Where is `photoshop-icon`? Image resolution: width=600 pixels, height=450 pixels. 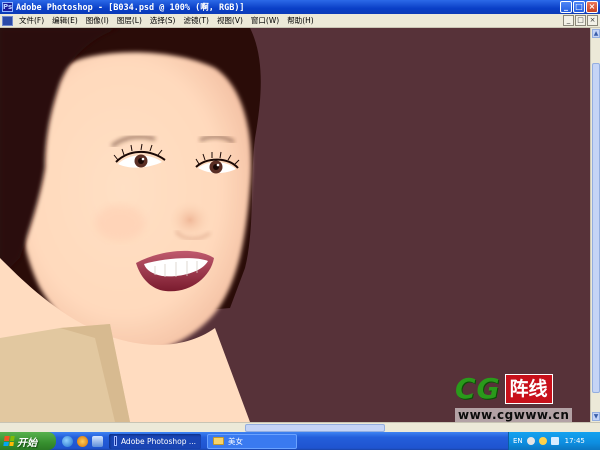
photoshop-icon is located at coordinates (115, 441).